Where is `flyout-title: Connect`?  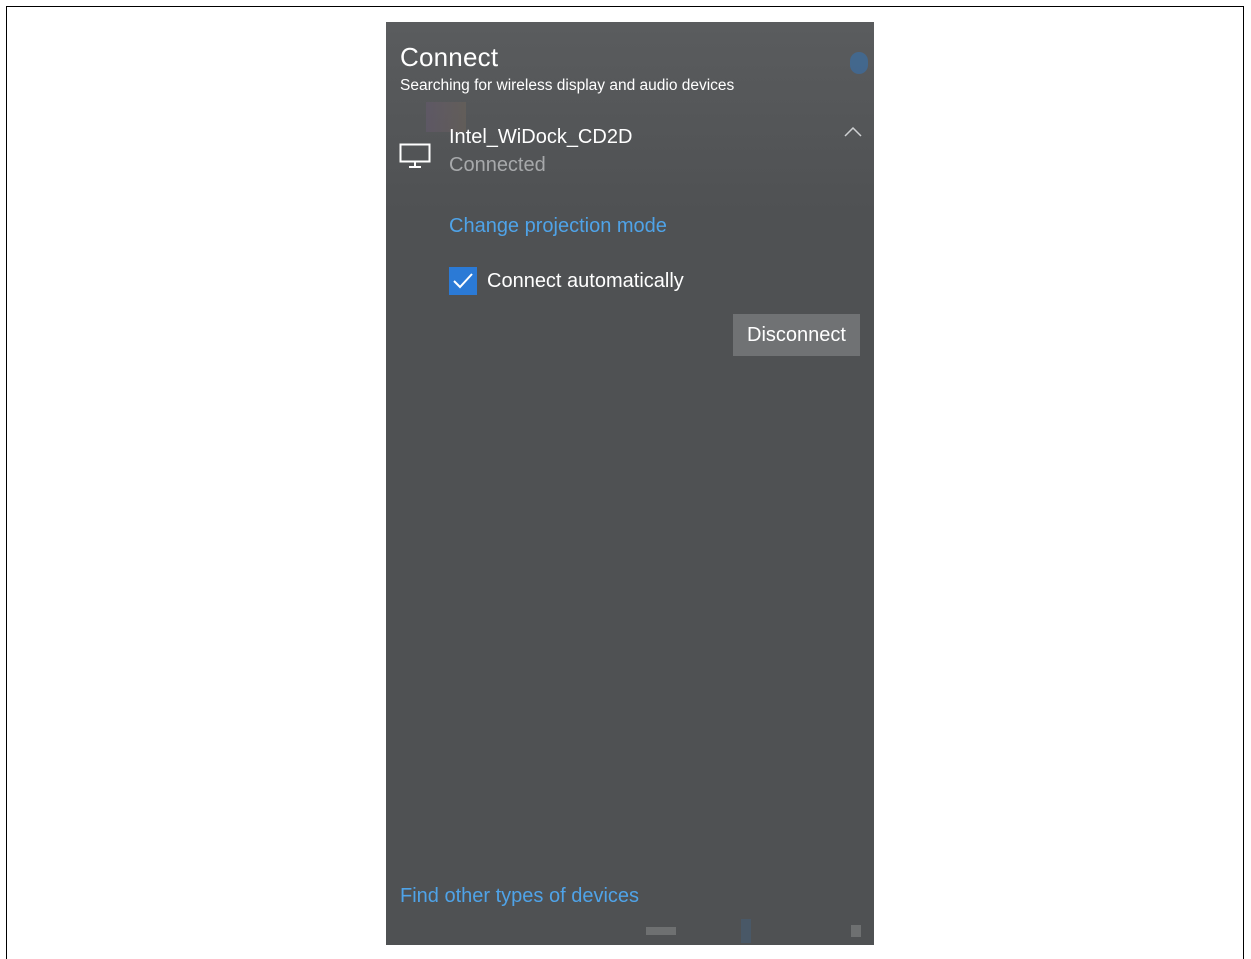 flyout-title: Connect is located at coordinates (449, 57).